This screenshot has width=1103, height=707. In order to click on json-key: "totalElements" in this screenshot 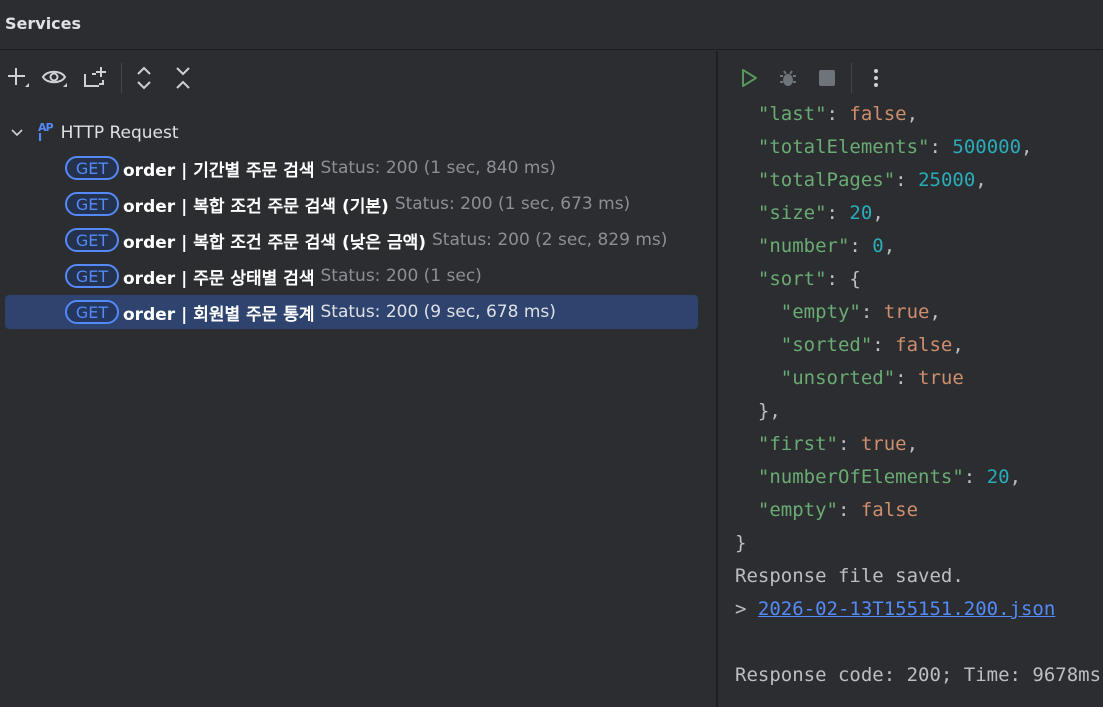, I will do `click(843, 147)`.